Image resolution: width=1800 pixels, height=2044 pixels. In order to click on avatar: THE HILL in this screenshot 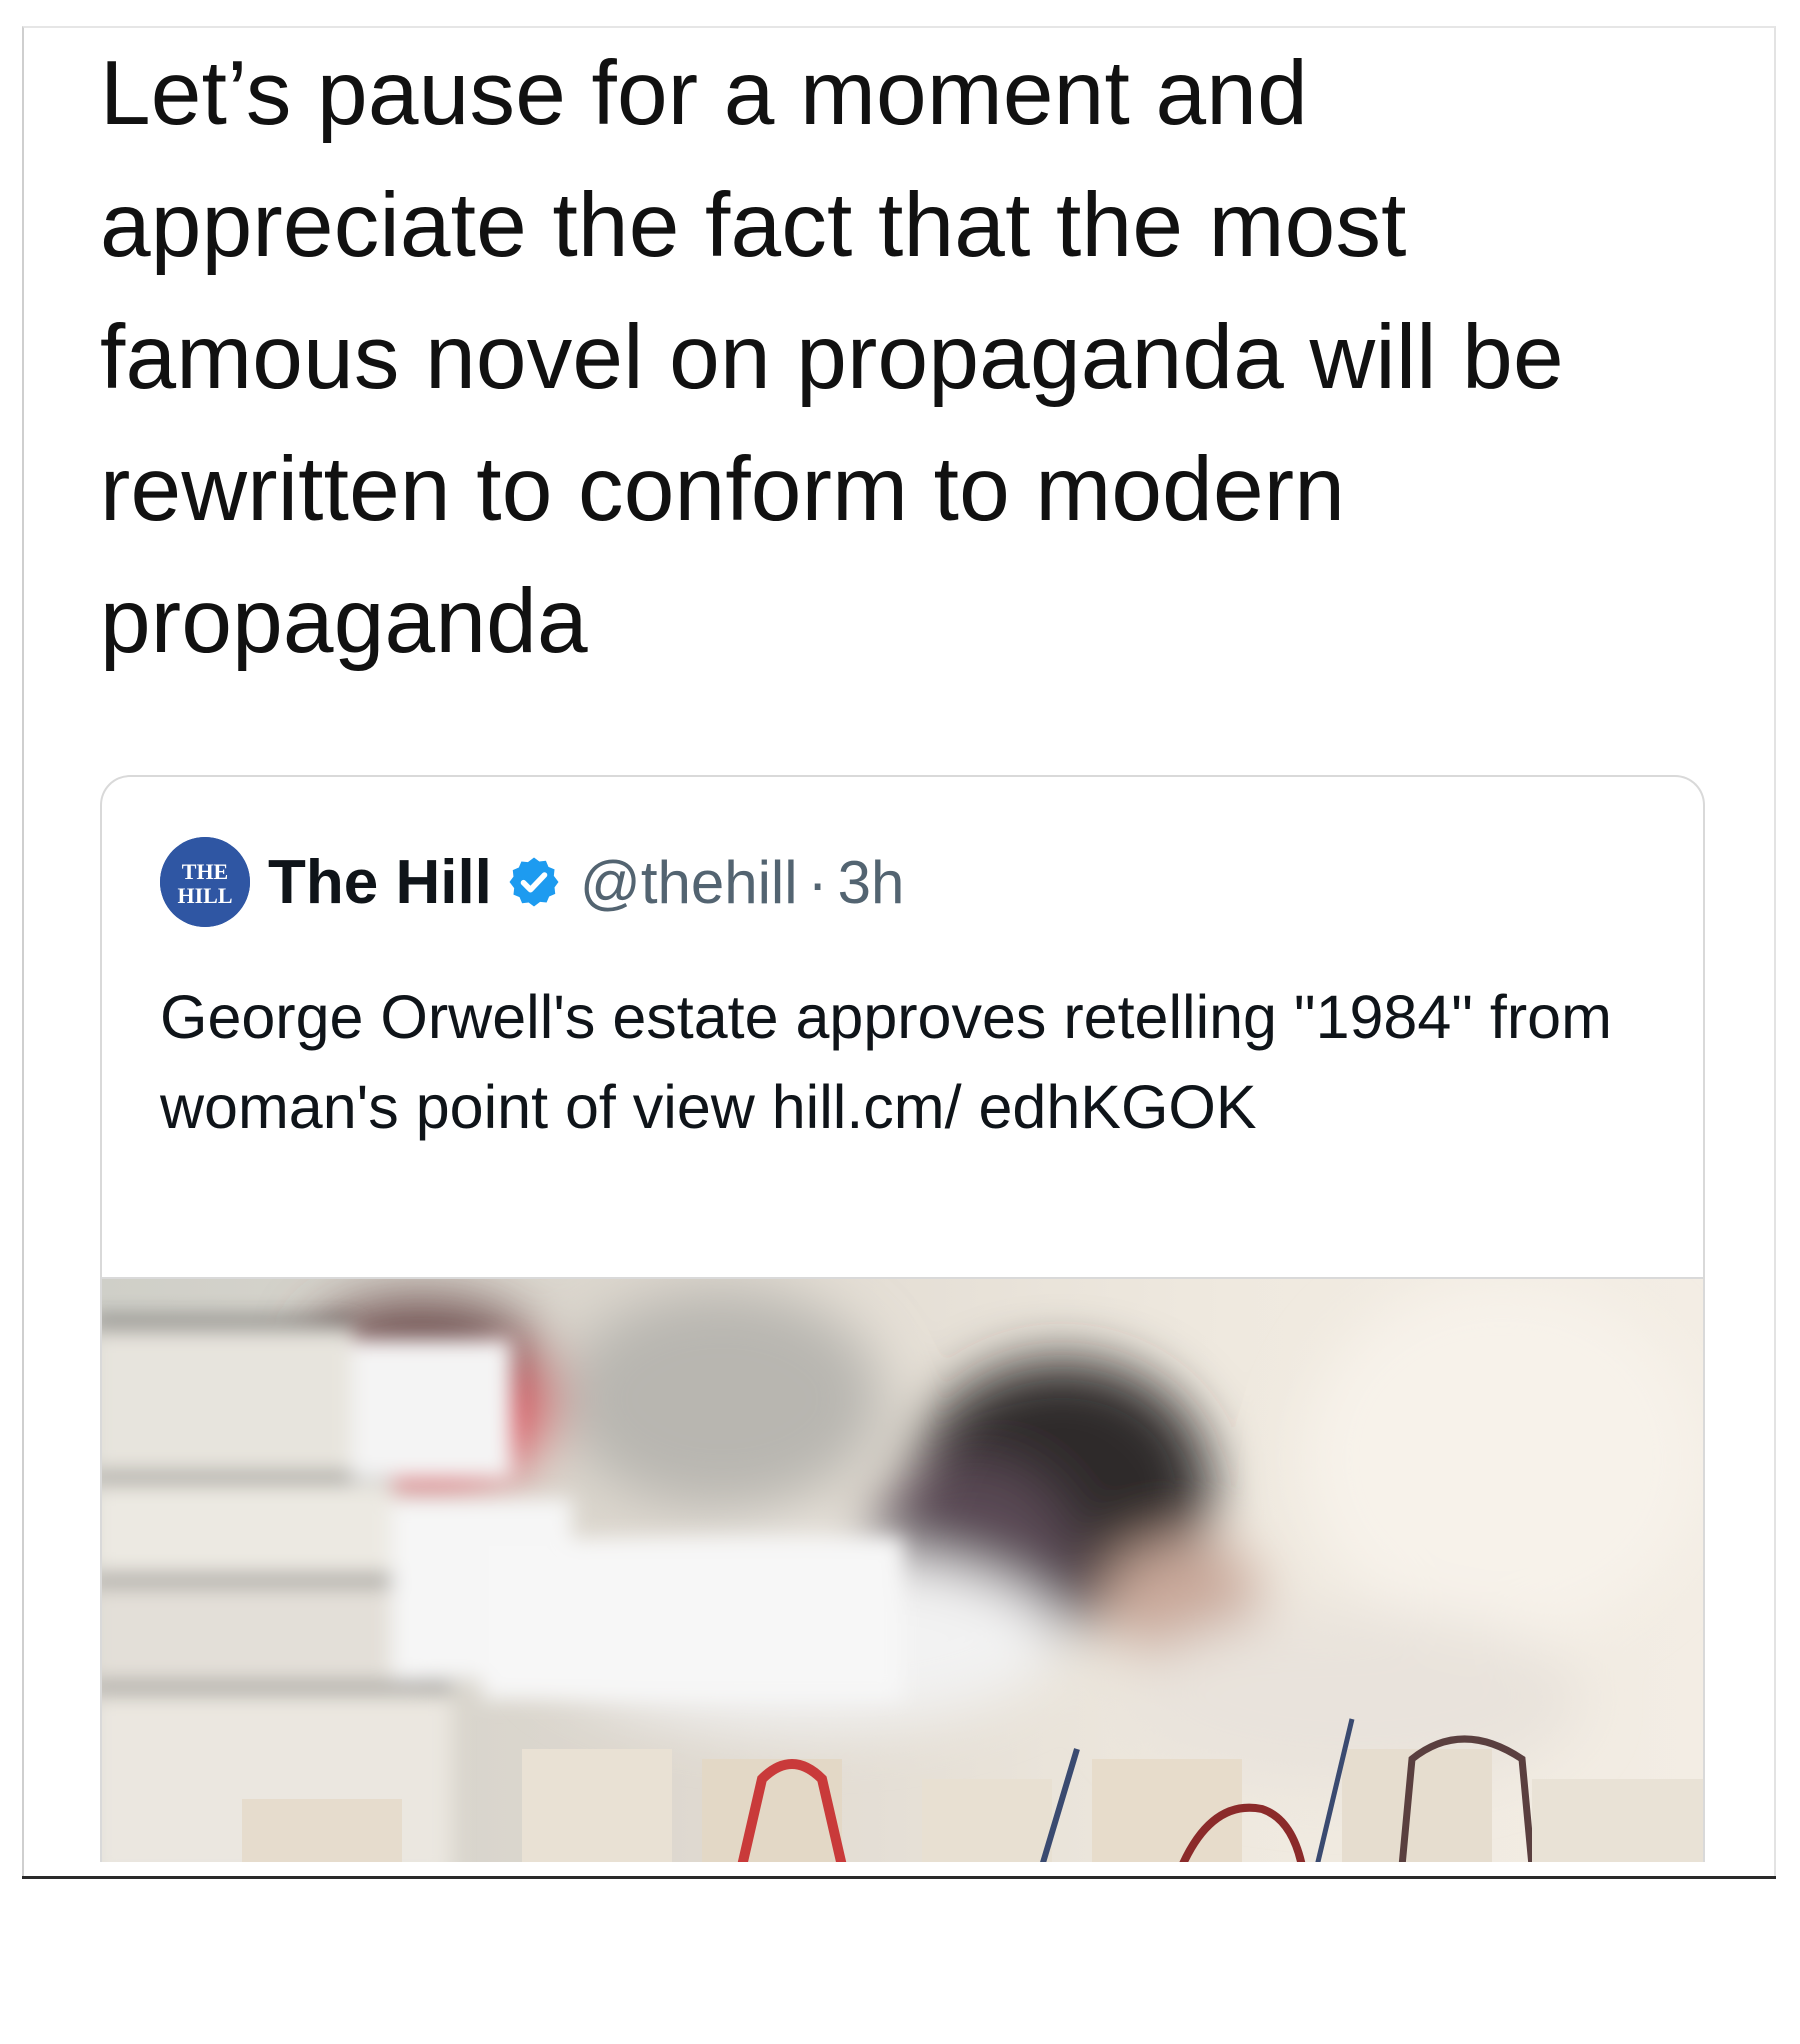, I will do `click(205, 882)`.